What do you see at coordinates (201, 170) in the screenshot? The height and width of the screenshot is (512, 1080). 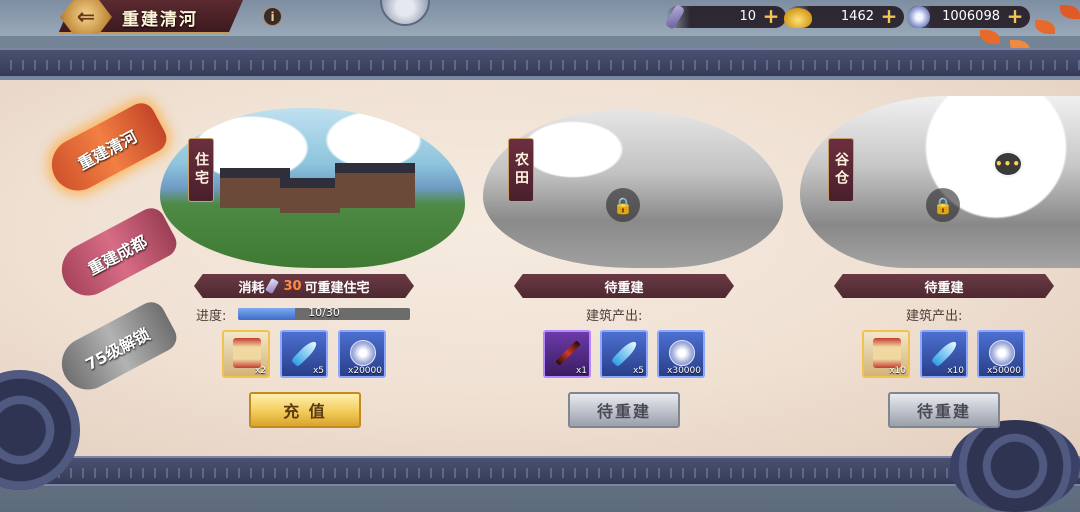 I see `building-label: 住宅` at bounding box center [201, 170].